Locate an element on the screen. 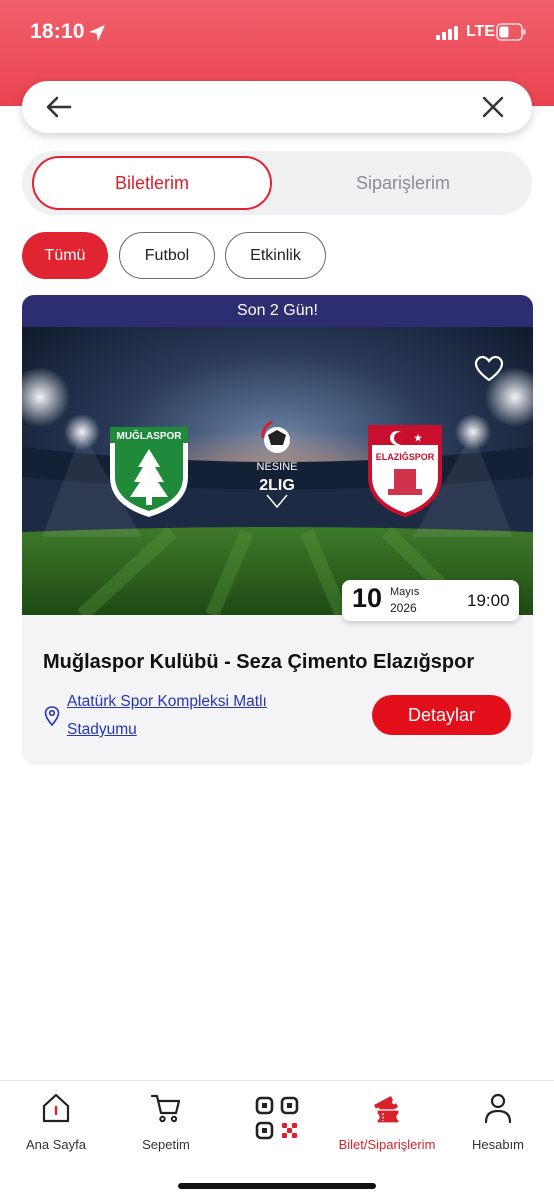 The height and width of the screenshot is (1200, 554). svg-text: NESINE is located at coordinates (277, 467).